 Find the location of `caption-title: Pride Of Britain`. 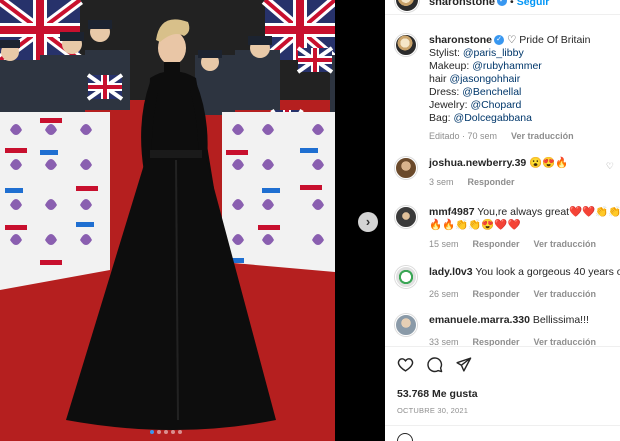

caption-title: Pride Of Britain is located at coordinates (555, 40).